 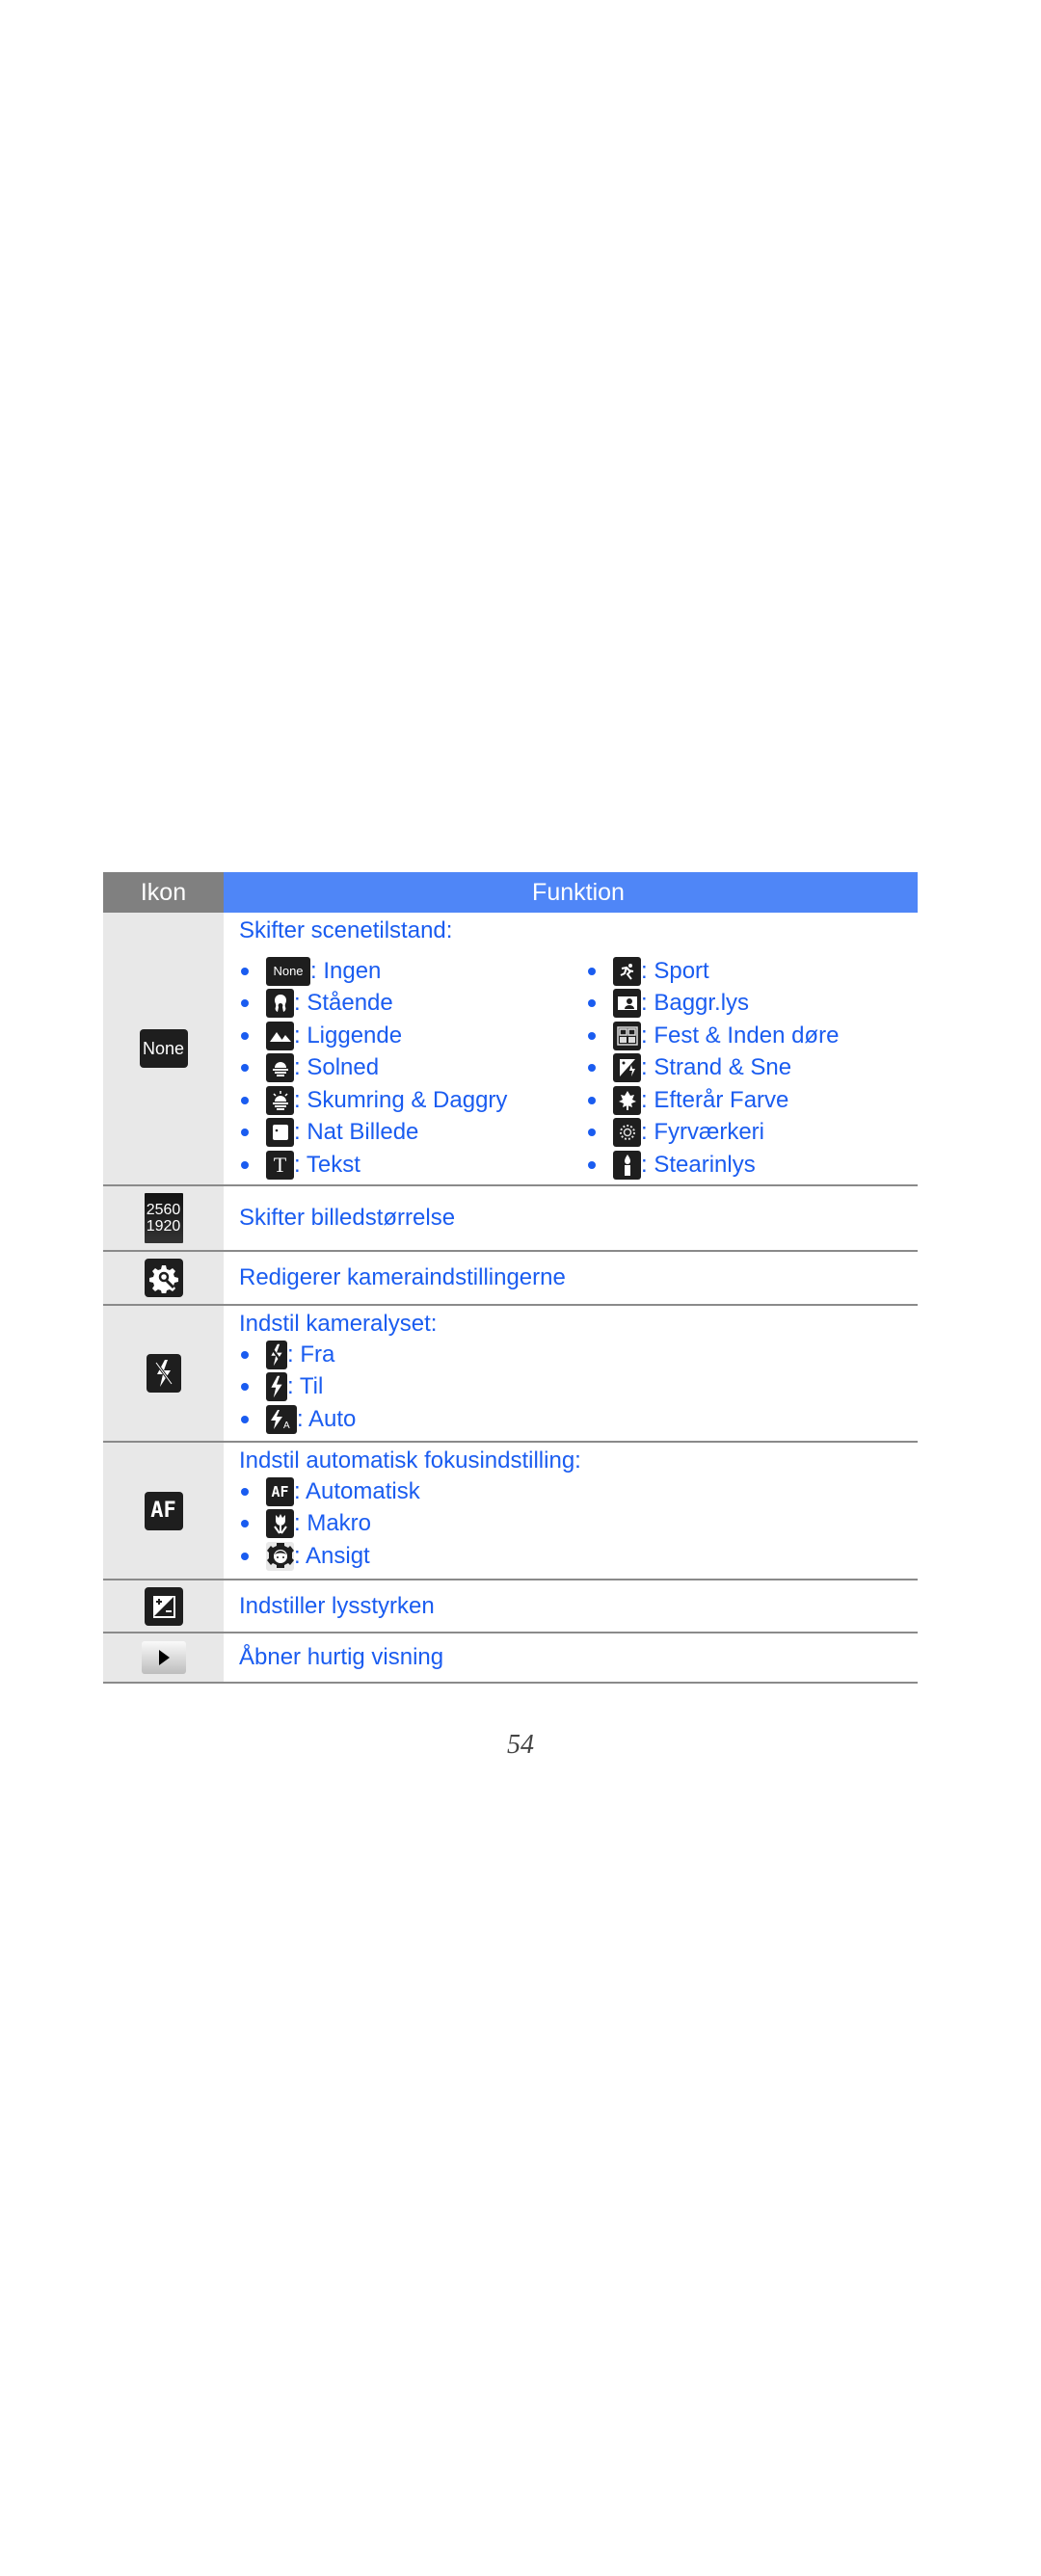 What do you see at coordinates (276, 1387) in the screenshot?
I see `flash-on-icon` at bounding box center [276, 1387].